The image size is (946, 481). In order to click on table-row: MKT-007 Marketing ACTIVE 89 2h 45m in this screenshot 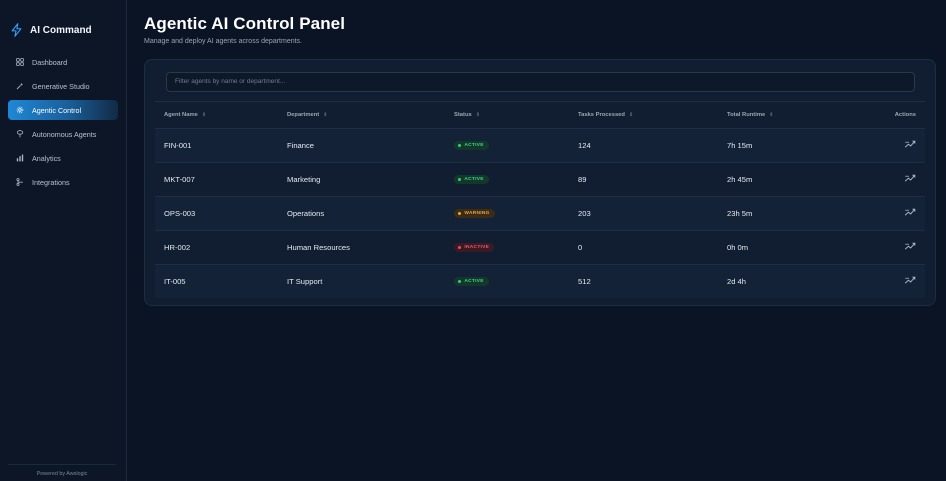, I will do `click(540, 179)`.